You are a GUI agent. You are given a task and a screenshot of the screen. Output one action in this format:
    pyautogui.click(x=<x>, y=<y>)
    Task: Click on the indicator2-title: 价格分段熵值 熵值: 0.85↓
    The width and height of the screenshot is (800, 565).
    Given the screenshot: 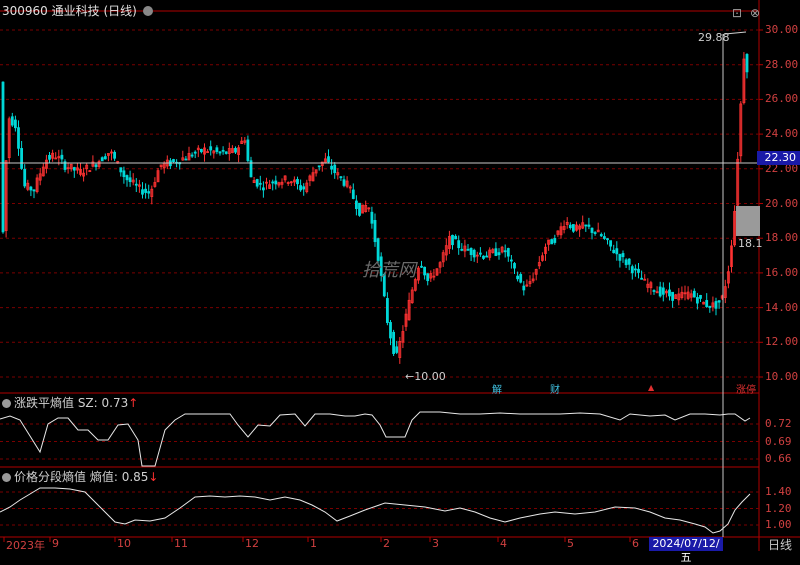 What is the action you would take?
    pyautogui.click(x=80, y=476)
    